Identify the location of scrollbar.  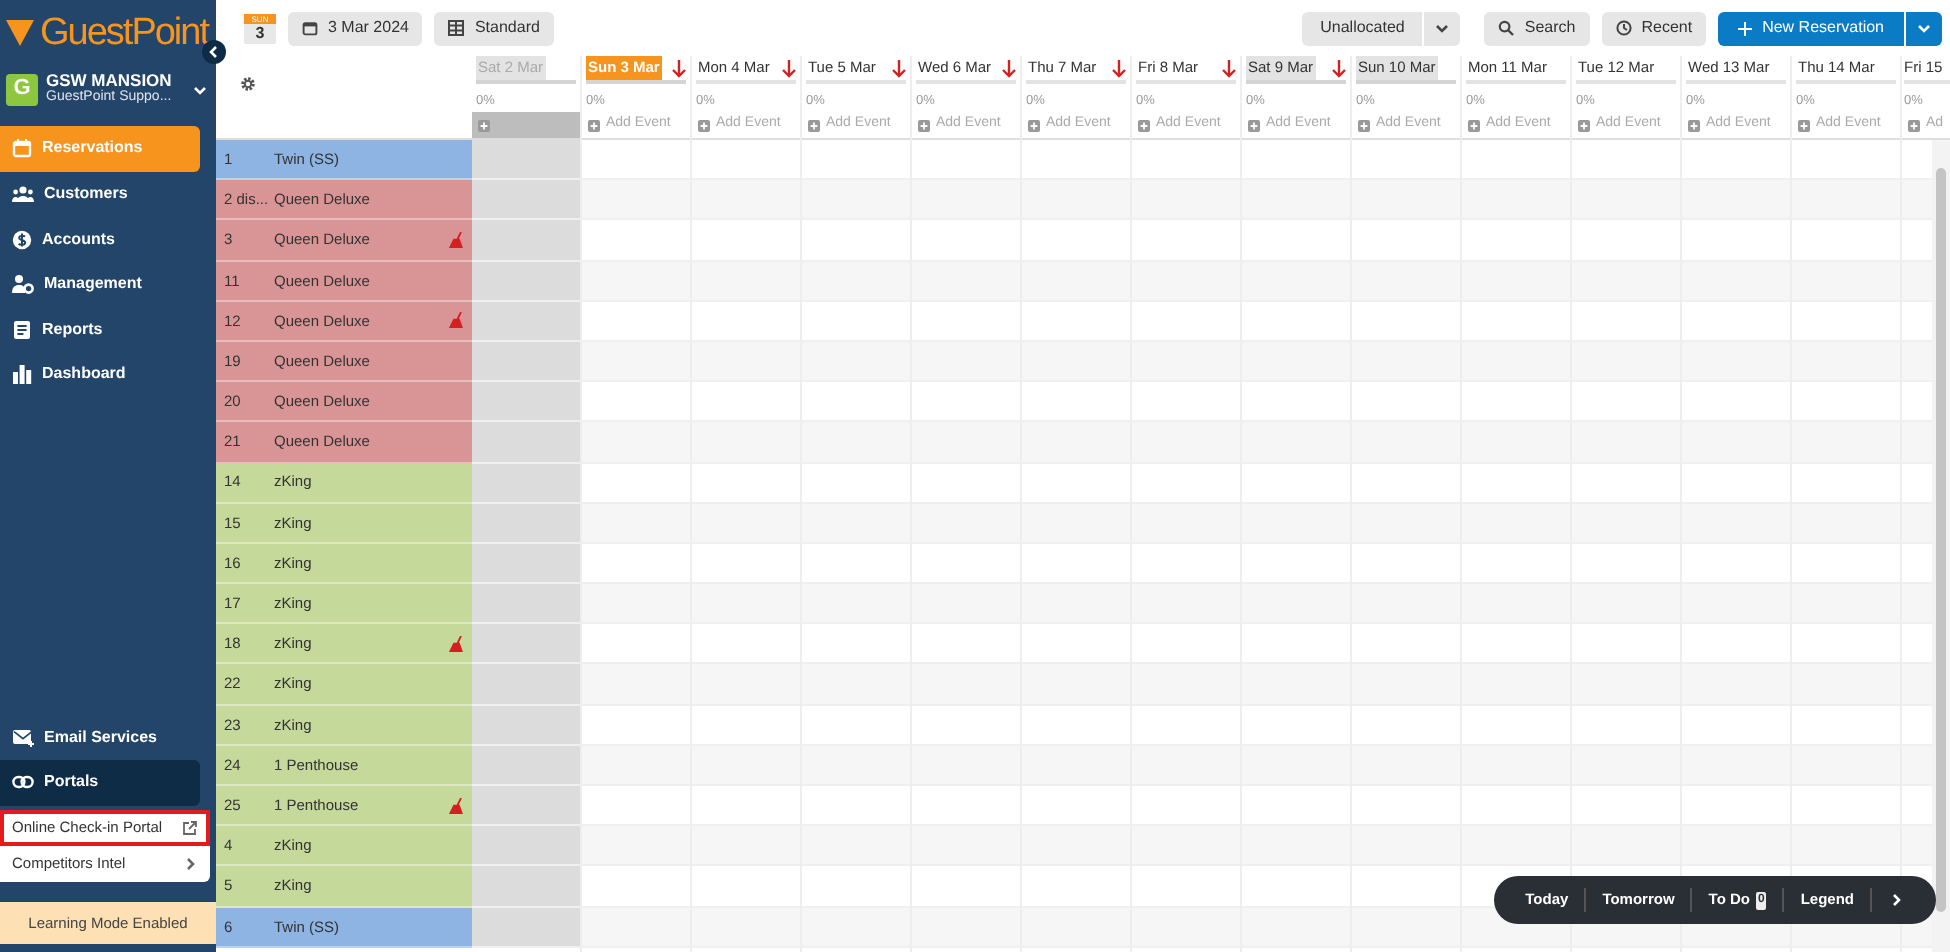
(1941, 546).